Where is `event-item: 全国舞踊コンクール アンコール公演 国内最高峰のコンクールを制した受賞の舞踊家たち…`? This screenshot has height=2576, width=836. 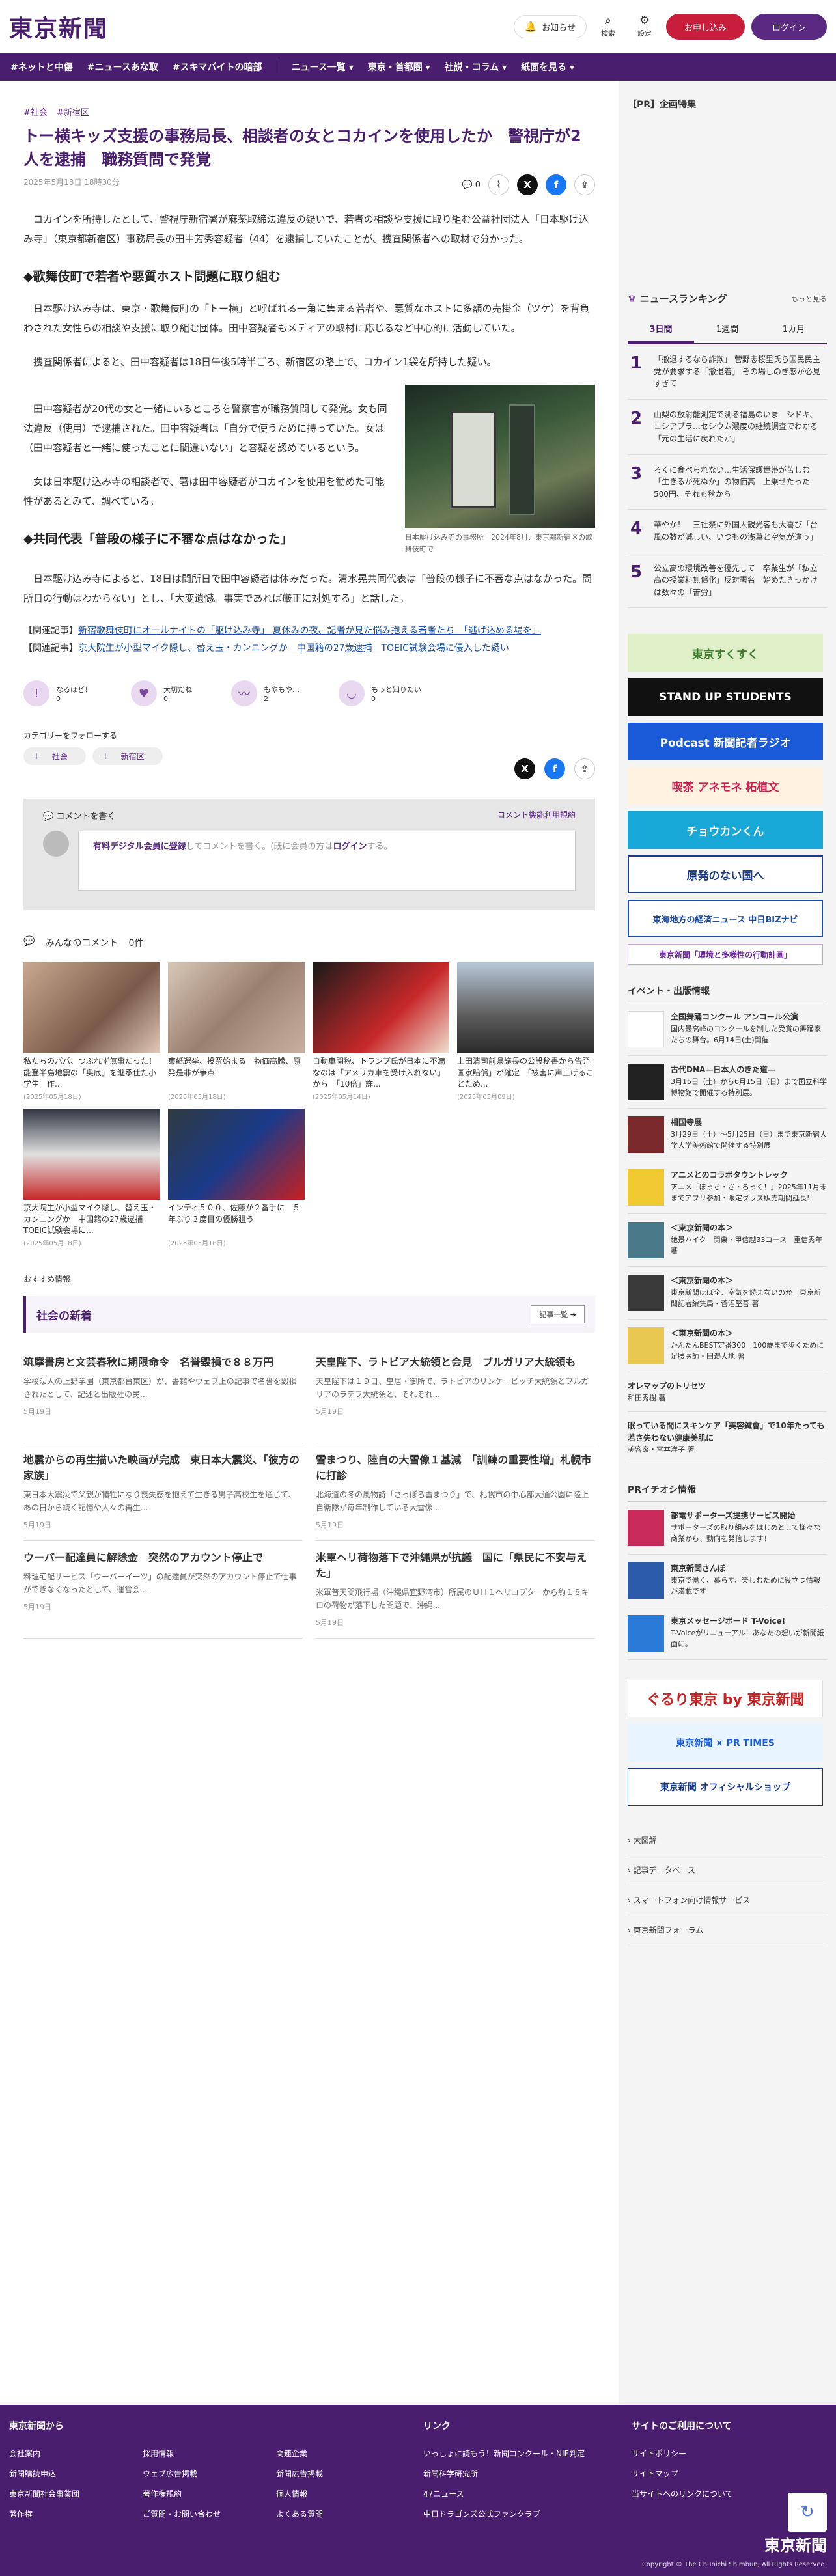 event-item: 全国舞踊コンクール アンコール公演 国内最高峰のコンクールを制した受賞の舞踊家たち… is located at coordinates (727, 1030).